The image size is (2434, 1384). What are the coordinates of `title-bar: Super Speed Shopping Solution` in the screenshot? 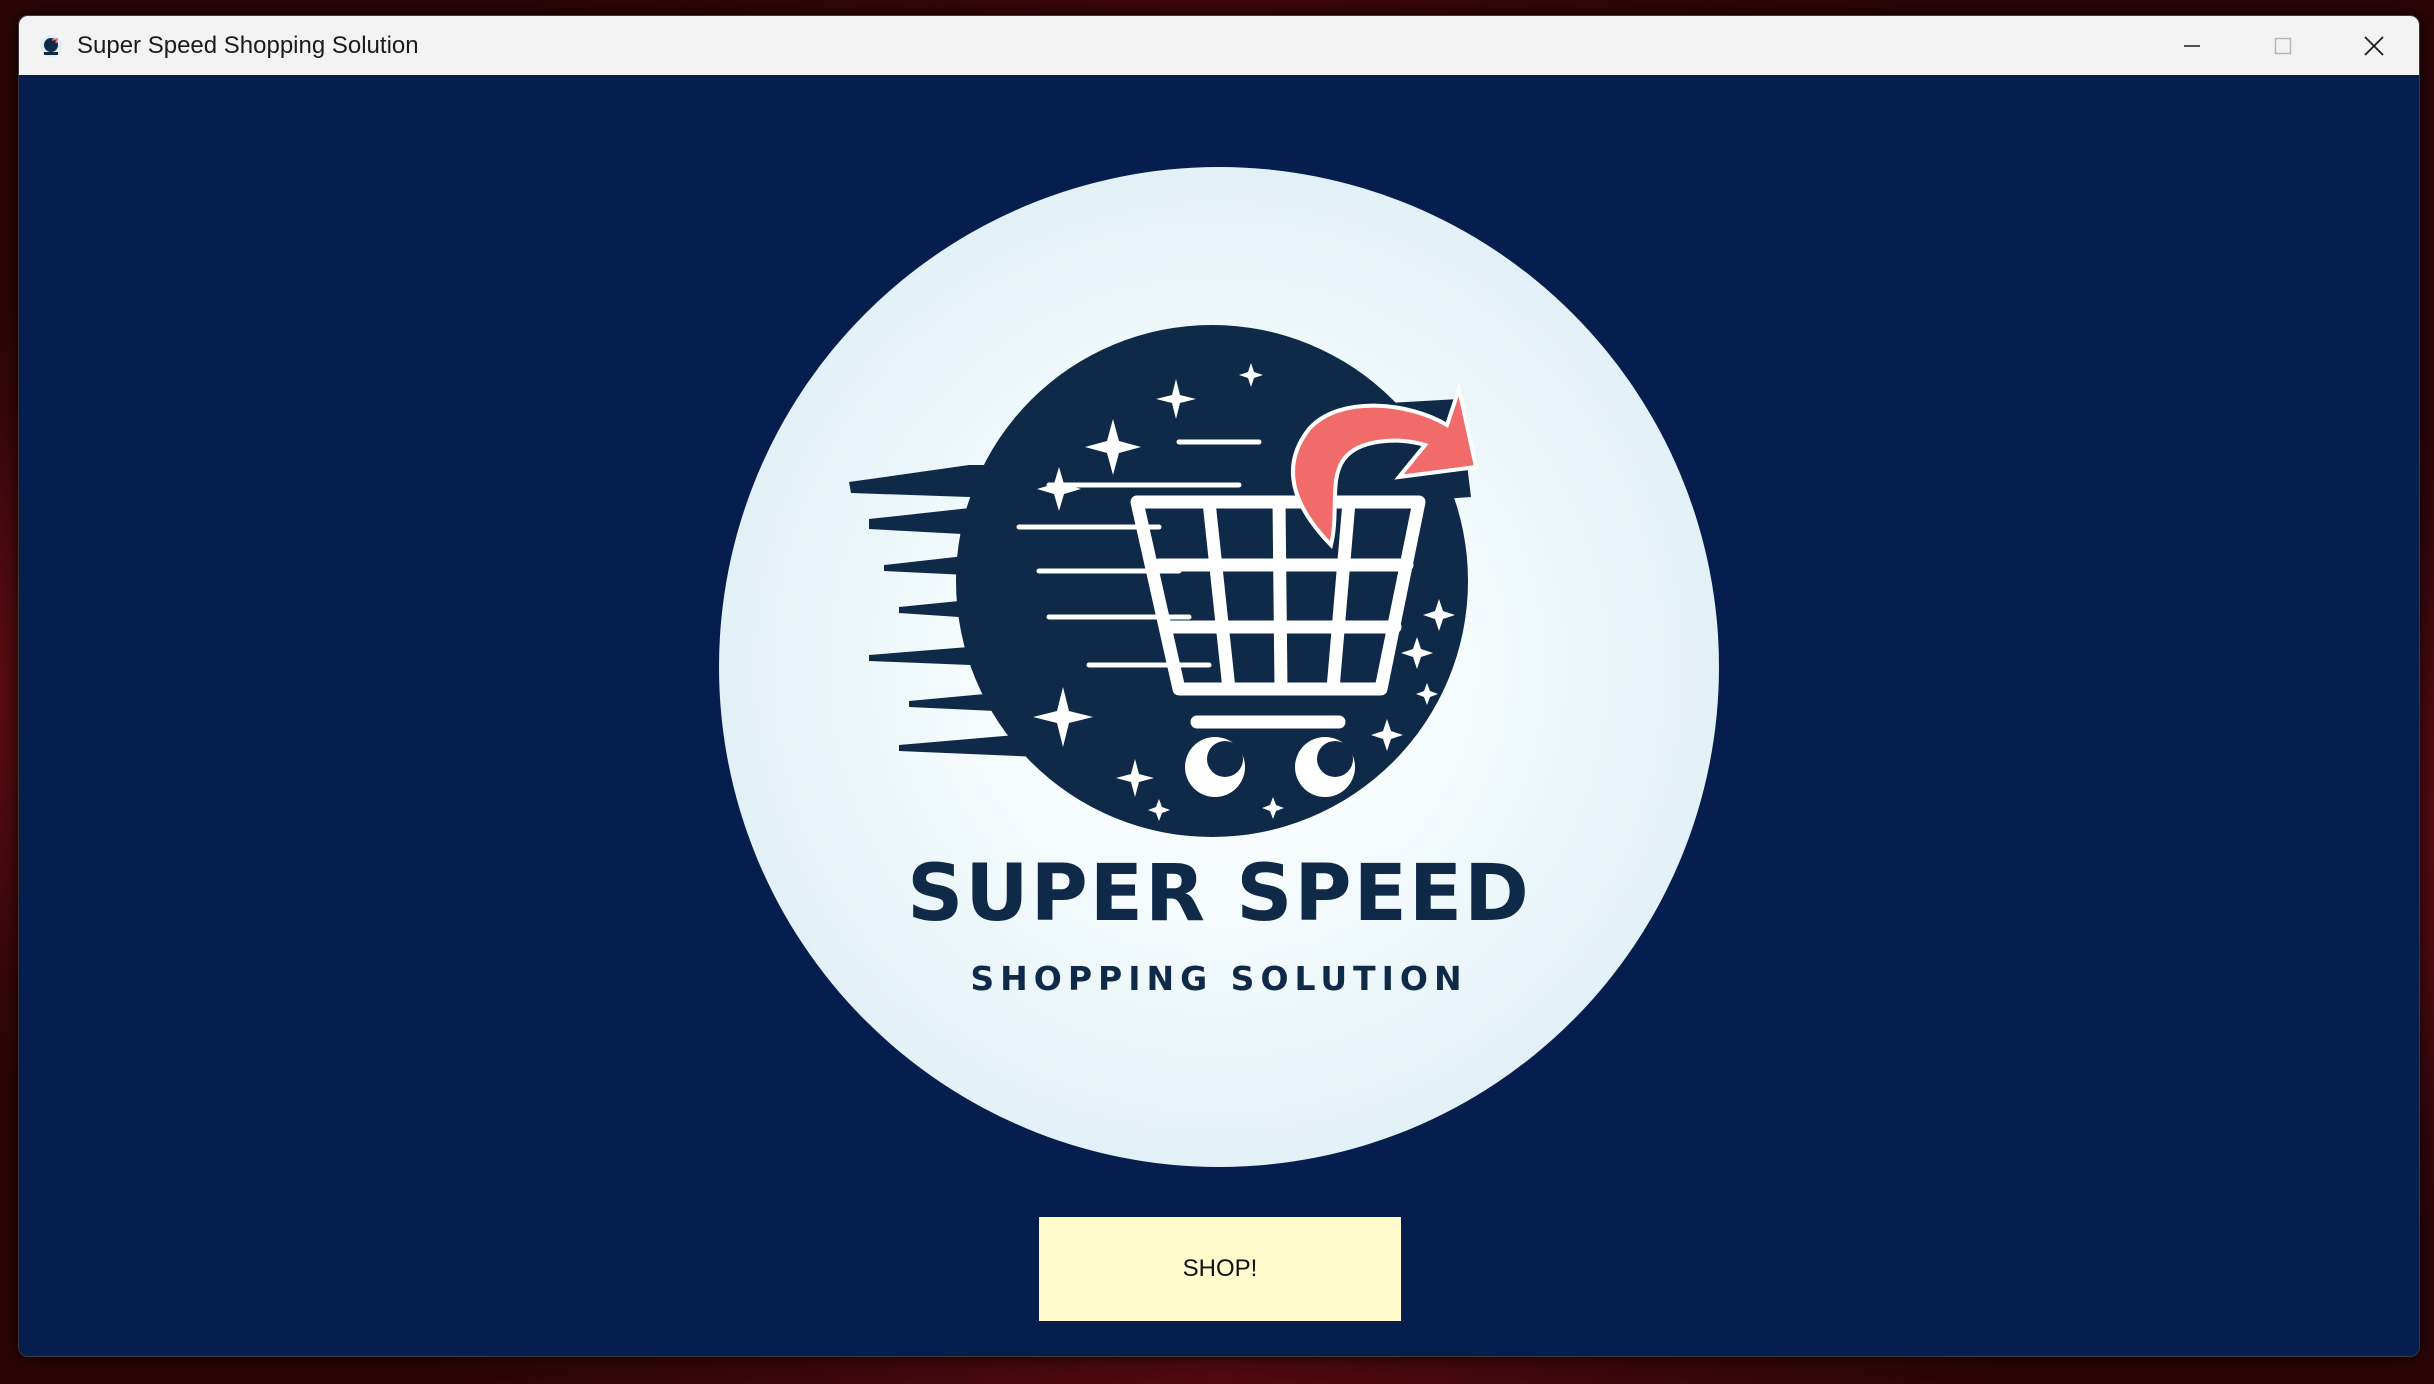 It's located at (1219, 45).